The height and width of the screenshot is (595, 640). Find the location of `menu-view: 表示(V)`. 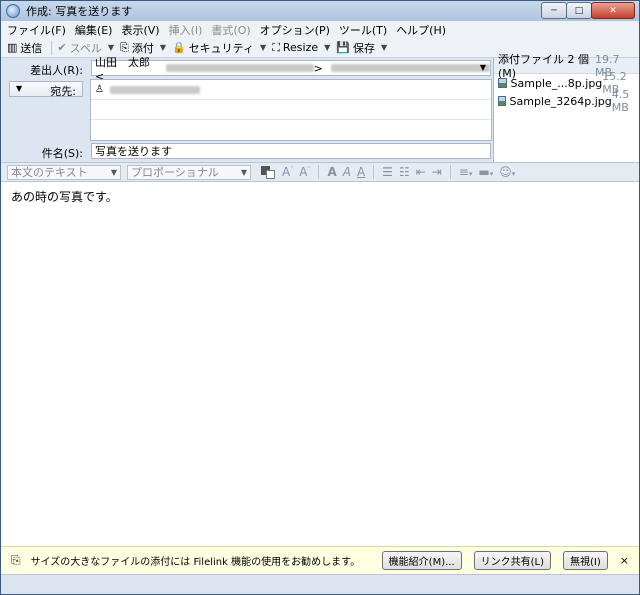

menu-view: 表示(V) is located at coordinates (140, 30).